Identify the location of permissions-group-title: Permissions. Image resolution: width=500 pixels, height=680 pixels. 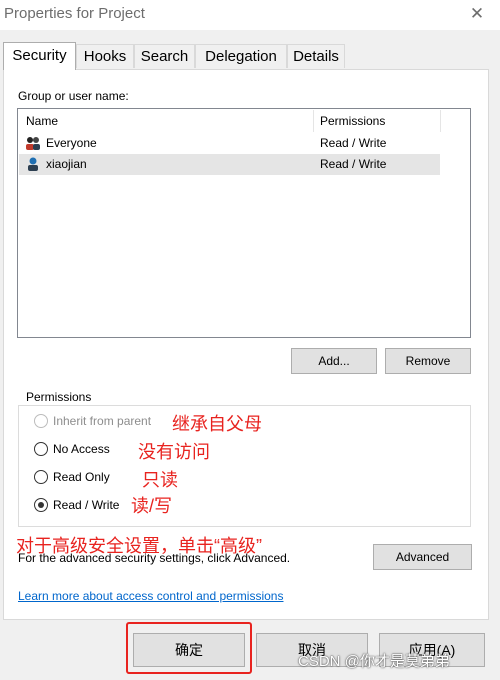
(59, 397).